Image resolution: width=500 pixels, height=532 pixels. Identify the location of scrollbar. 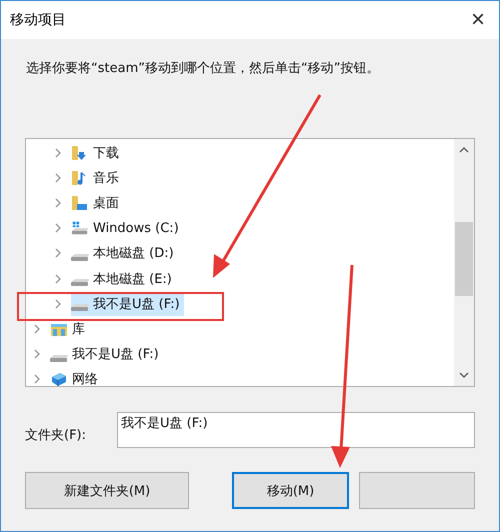
(464, 262).